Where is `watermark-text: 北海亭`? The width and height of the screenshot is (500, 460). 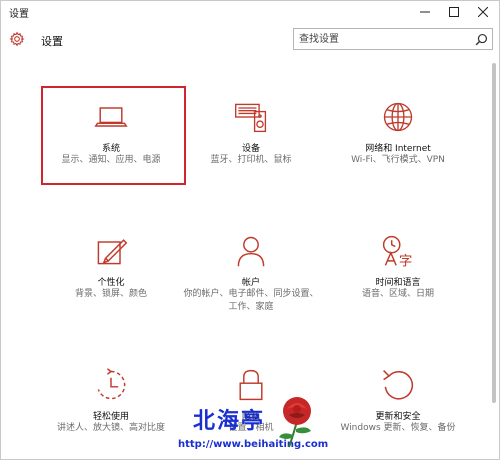 watermark-text: 北海亭 is located at coordinates (229, 421).